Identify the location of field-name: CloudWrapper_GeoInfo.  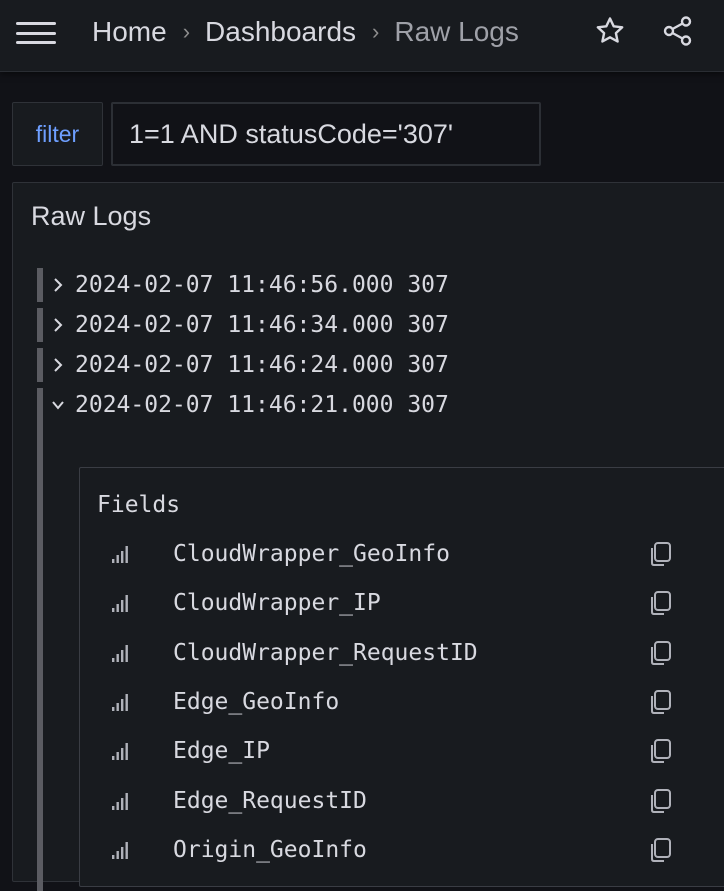
(311, 554).